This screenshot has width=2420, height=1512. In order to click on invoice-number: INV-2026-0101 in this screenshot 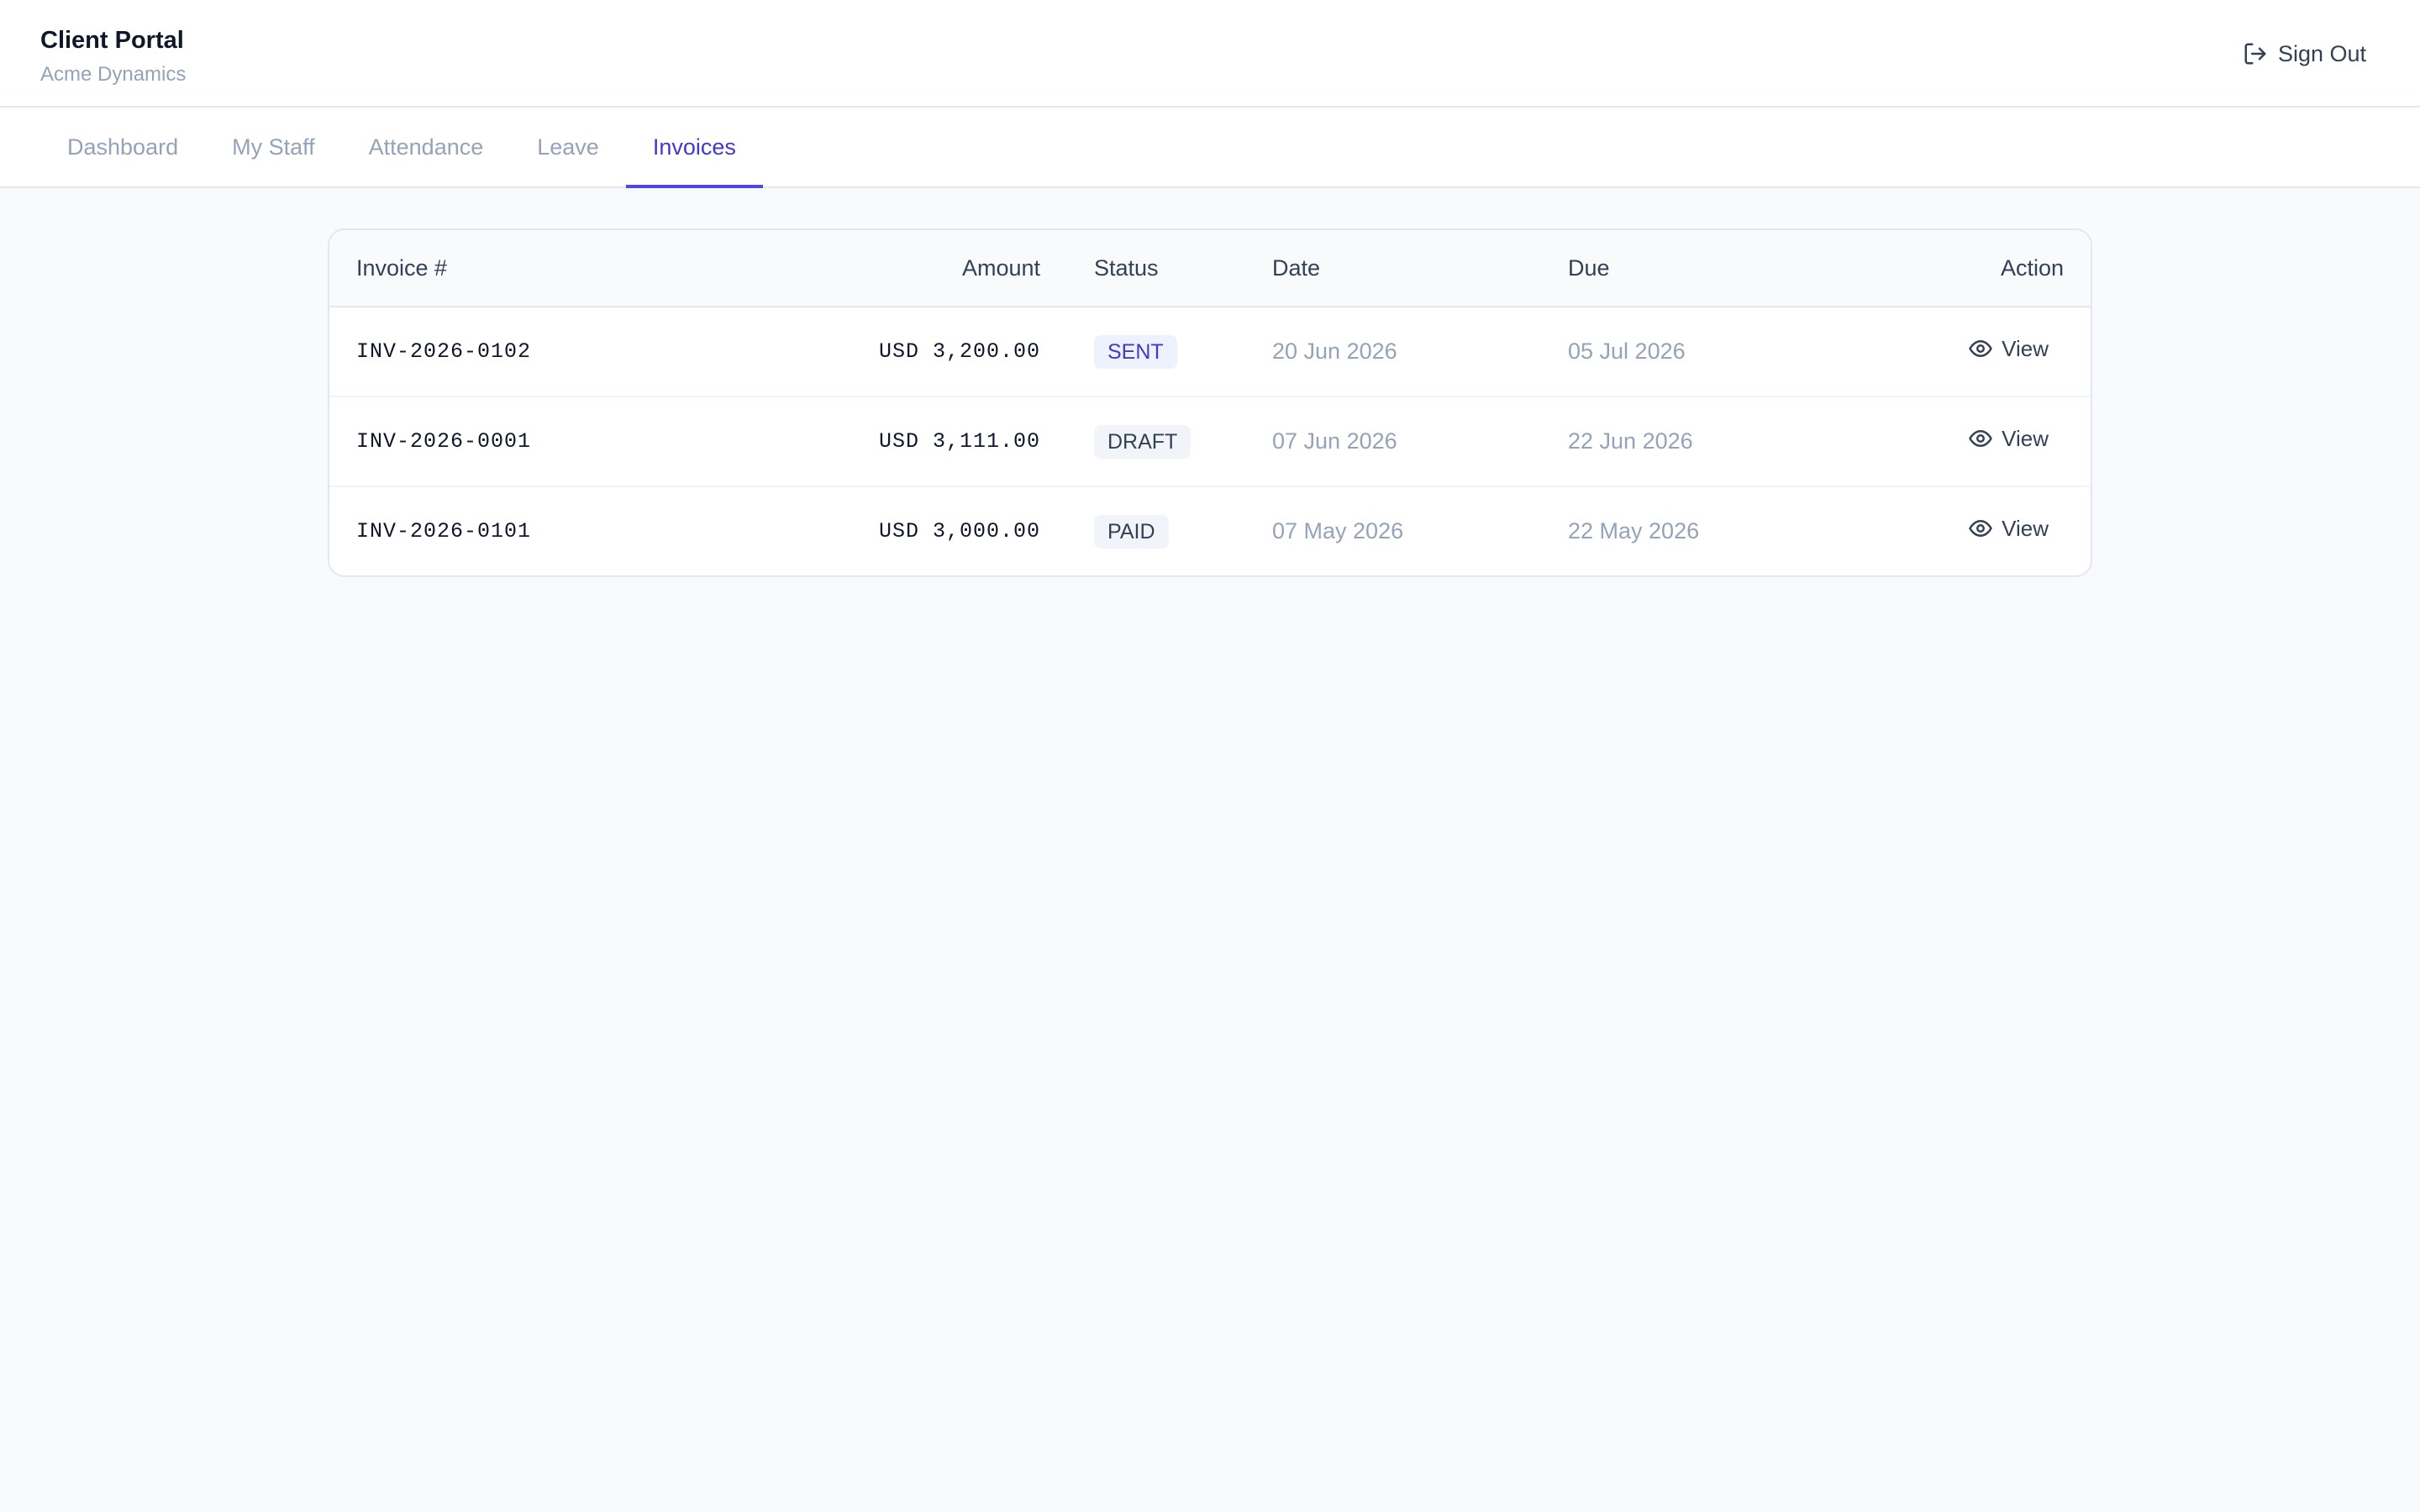, I will do `click(444, 531)`.